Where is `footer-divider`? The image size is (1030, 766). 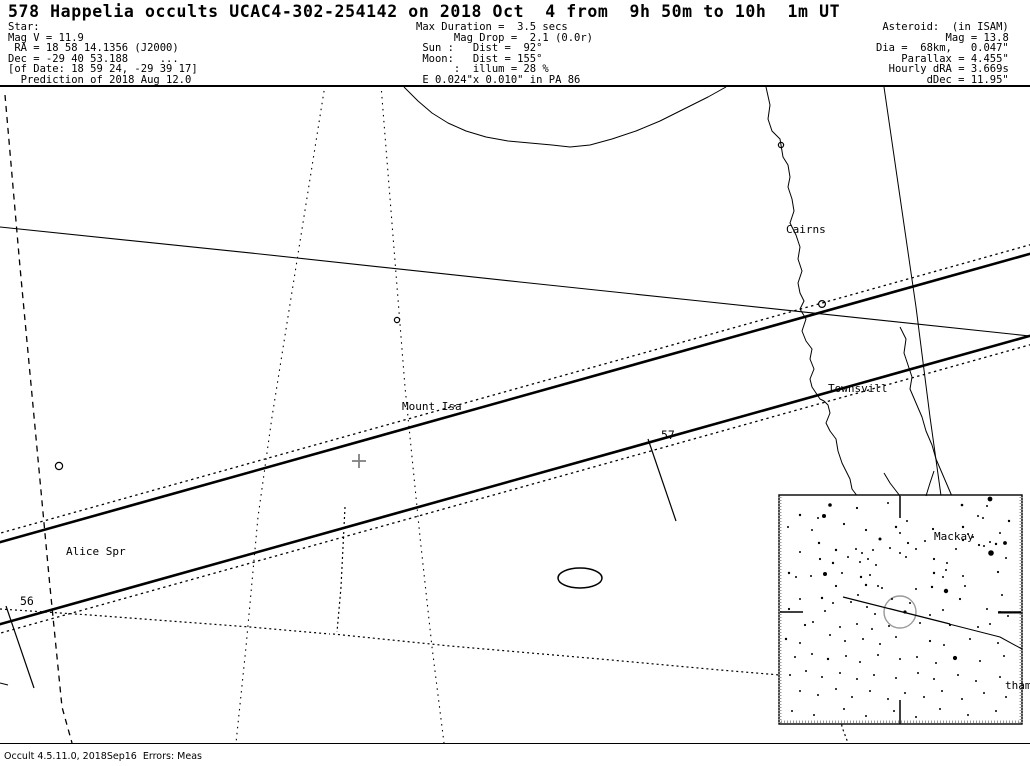
footer-divider is located at coordinates (515, 743).